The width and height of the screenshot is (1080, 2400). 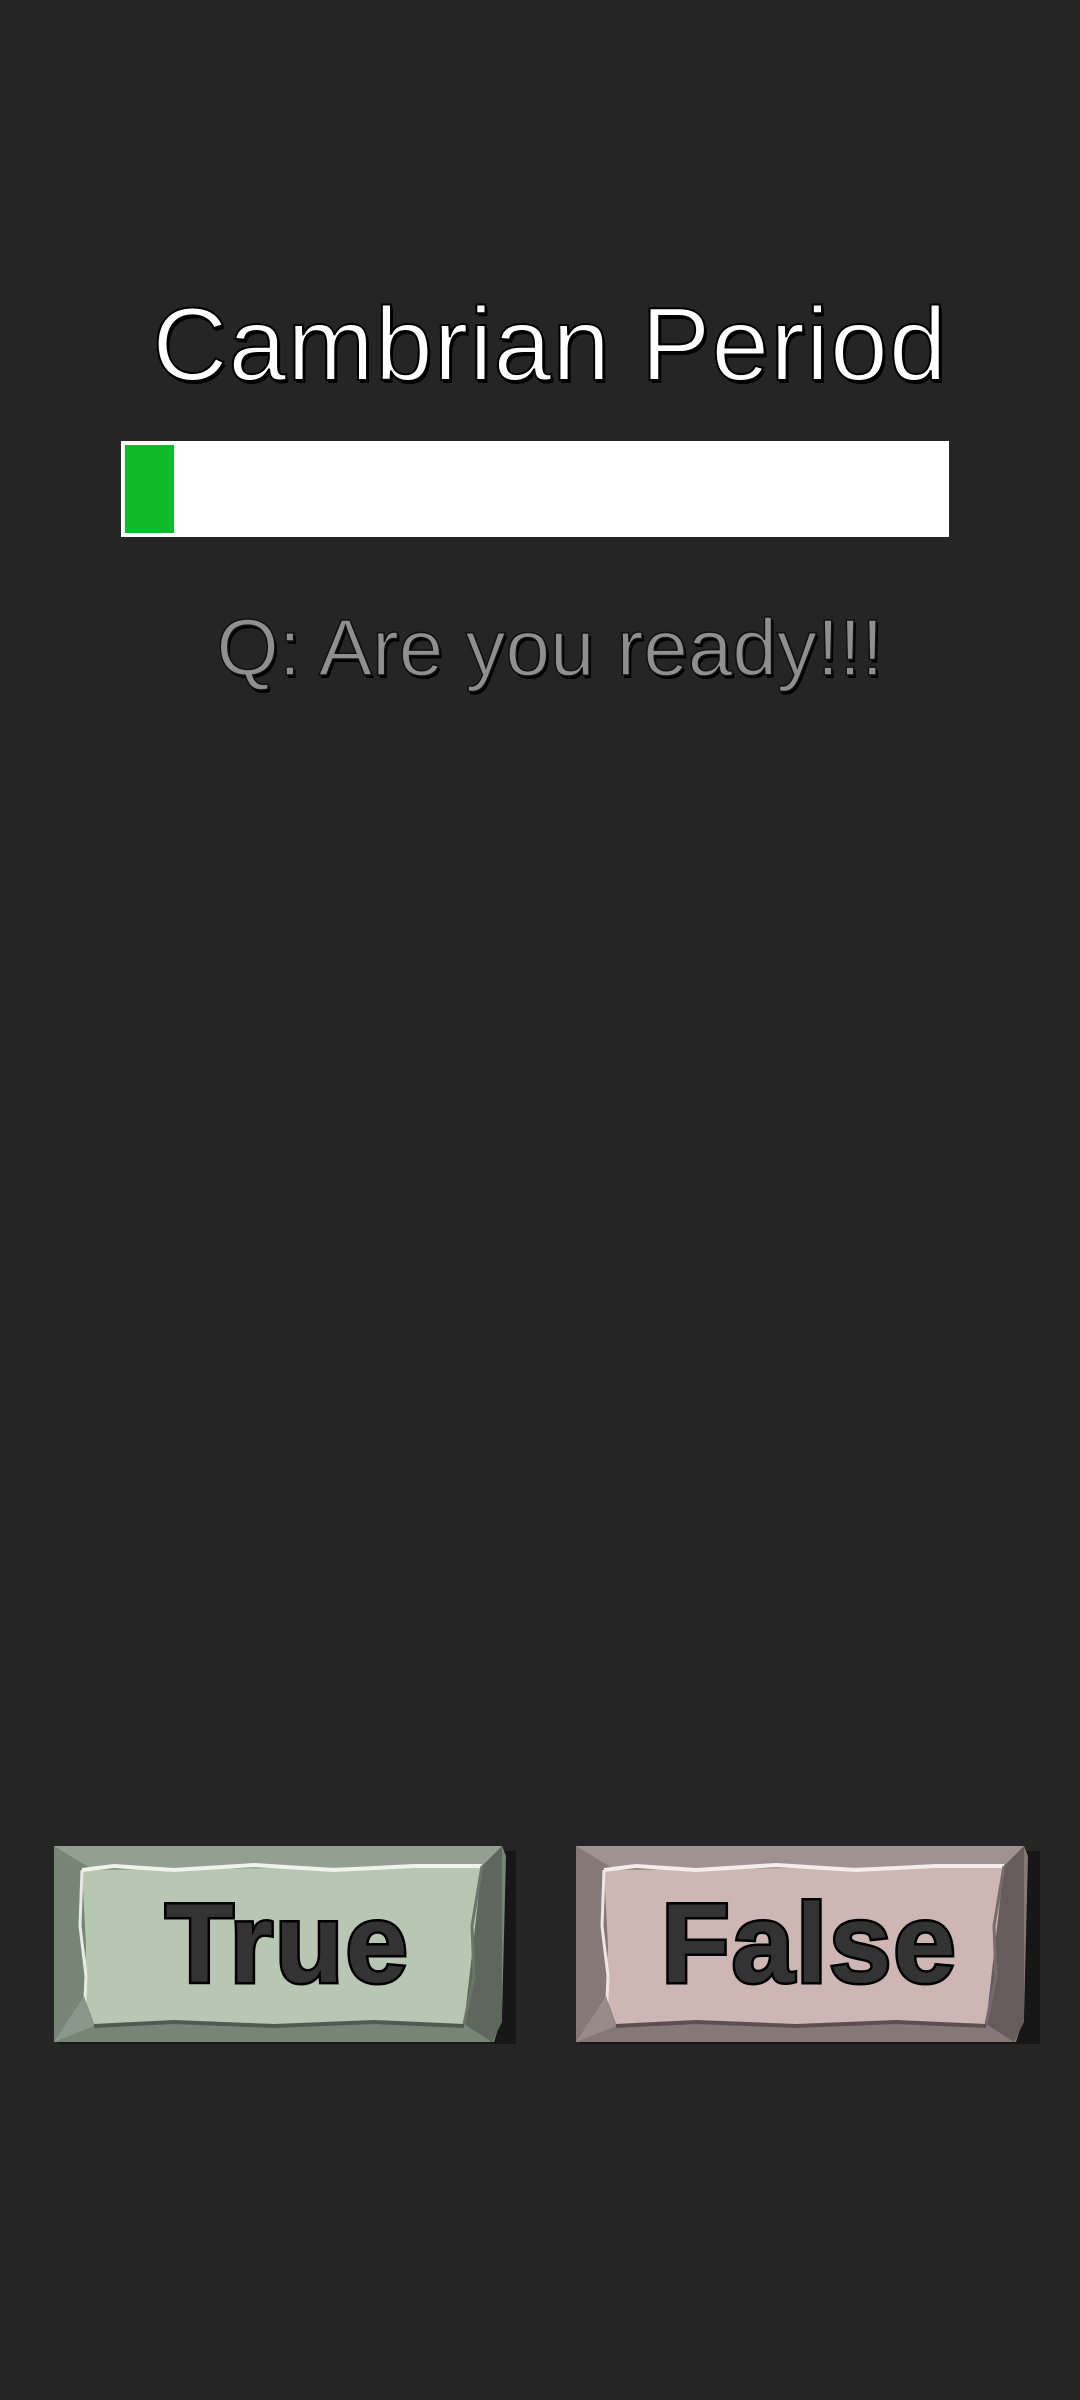 What do you see at coordinates (808, 1943) in the screenshot?
I see `false-button-label: False` at bounding box center [808, 1943].